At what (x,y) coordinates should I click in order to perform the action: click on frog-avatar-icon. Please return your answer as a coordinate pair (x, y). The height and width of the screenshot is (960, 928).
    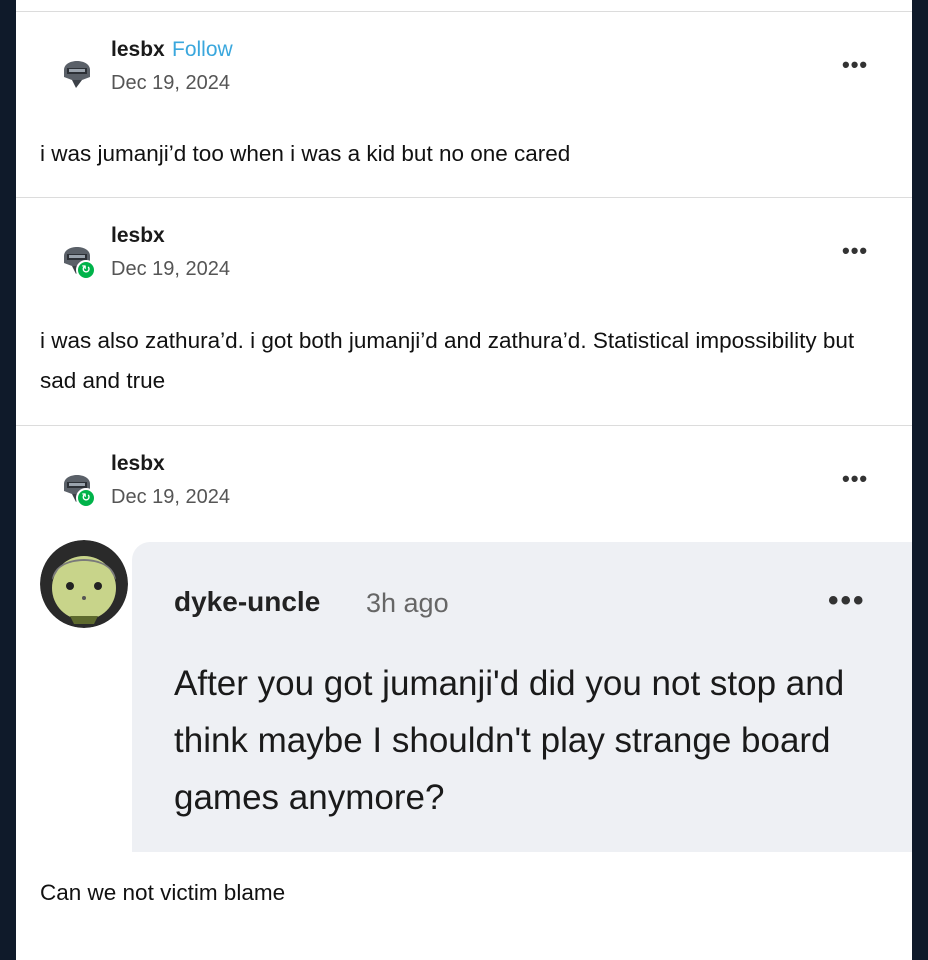
    Looking at the image, I should click on (84, 584).